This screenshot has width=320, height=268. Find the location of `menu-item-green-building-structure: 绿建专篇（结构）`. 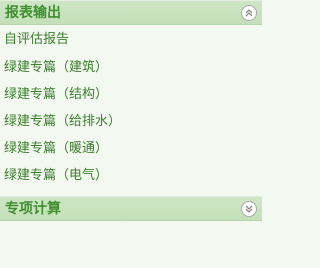

menu-item-green-building-structure: 绿建专篇（结构） is located at coordinates (131, 94).